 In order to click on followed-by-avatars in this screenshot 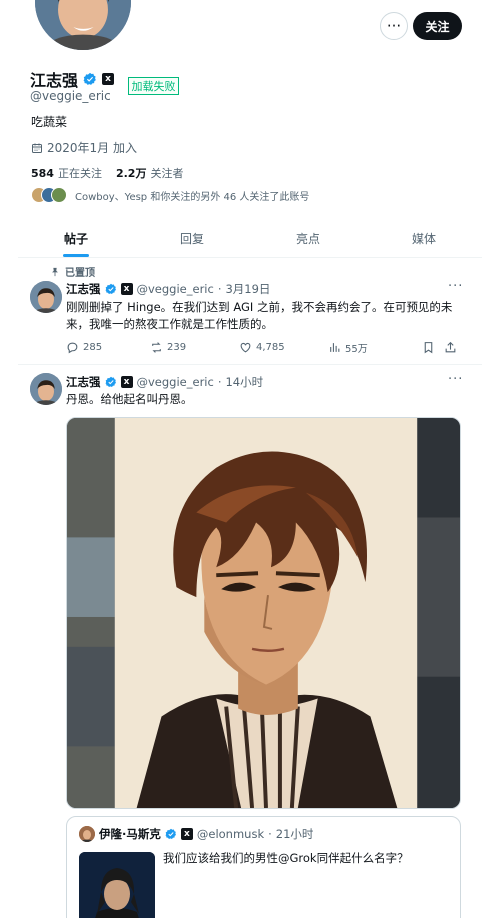, I will do `click(49, 195)`.